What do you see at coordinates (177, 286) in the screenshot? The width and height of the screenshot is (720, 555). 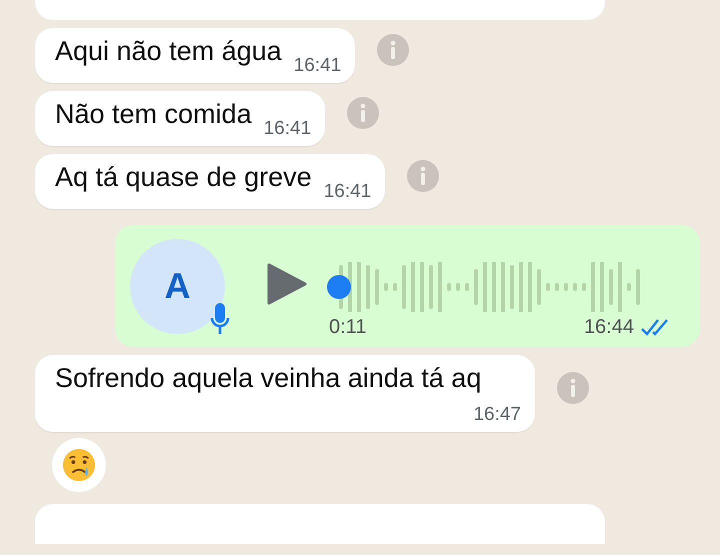 I see `avatar: A` at bounding box center [177, 286].